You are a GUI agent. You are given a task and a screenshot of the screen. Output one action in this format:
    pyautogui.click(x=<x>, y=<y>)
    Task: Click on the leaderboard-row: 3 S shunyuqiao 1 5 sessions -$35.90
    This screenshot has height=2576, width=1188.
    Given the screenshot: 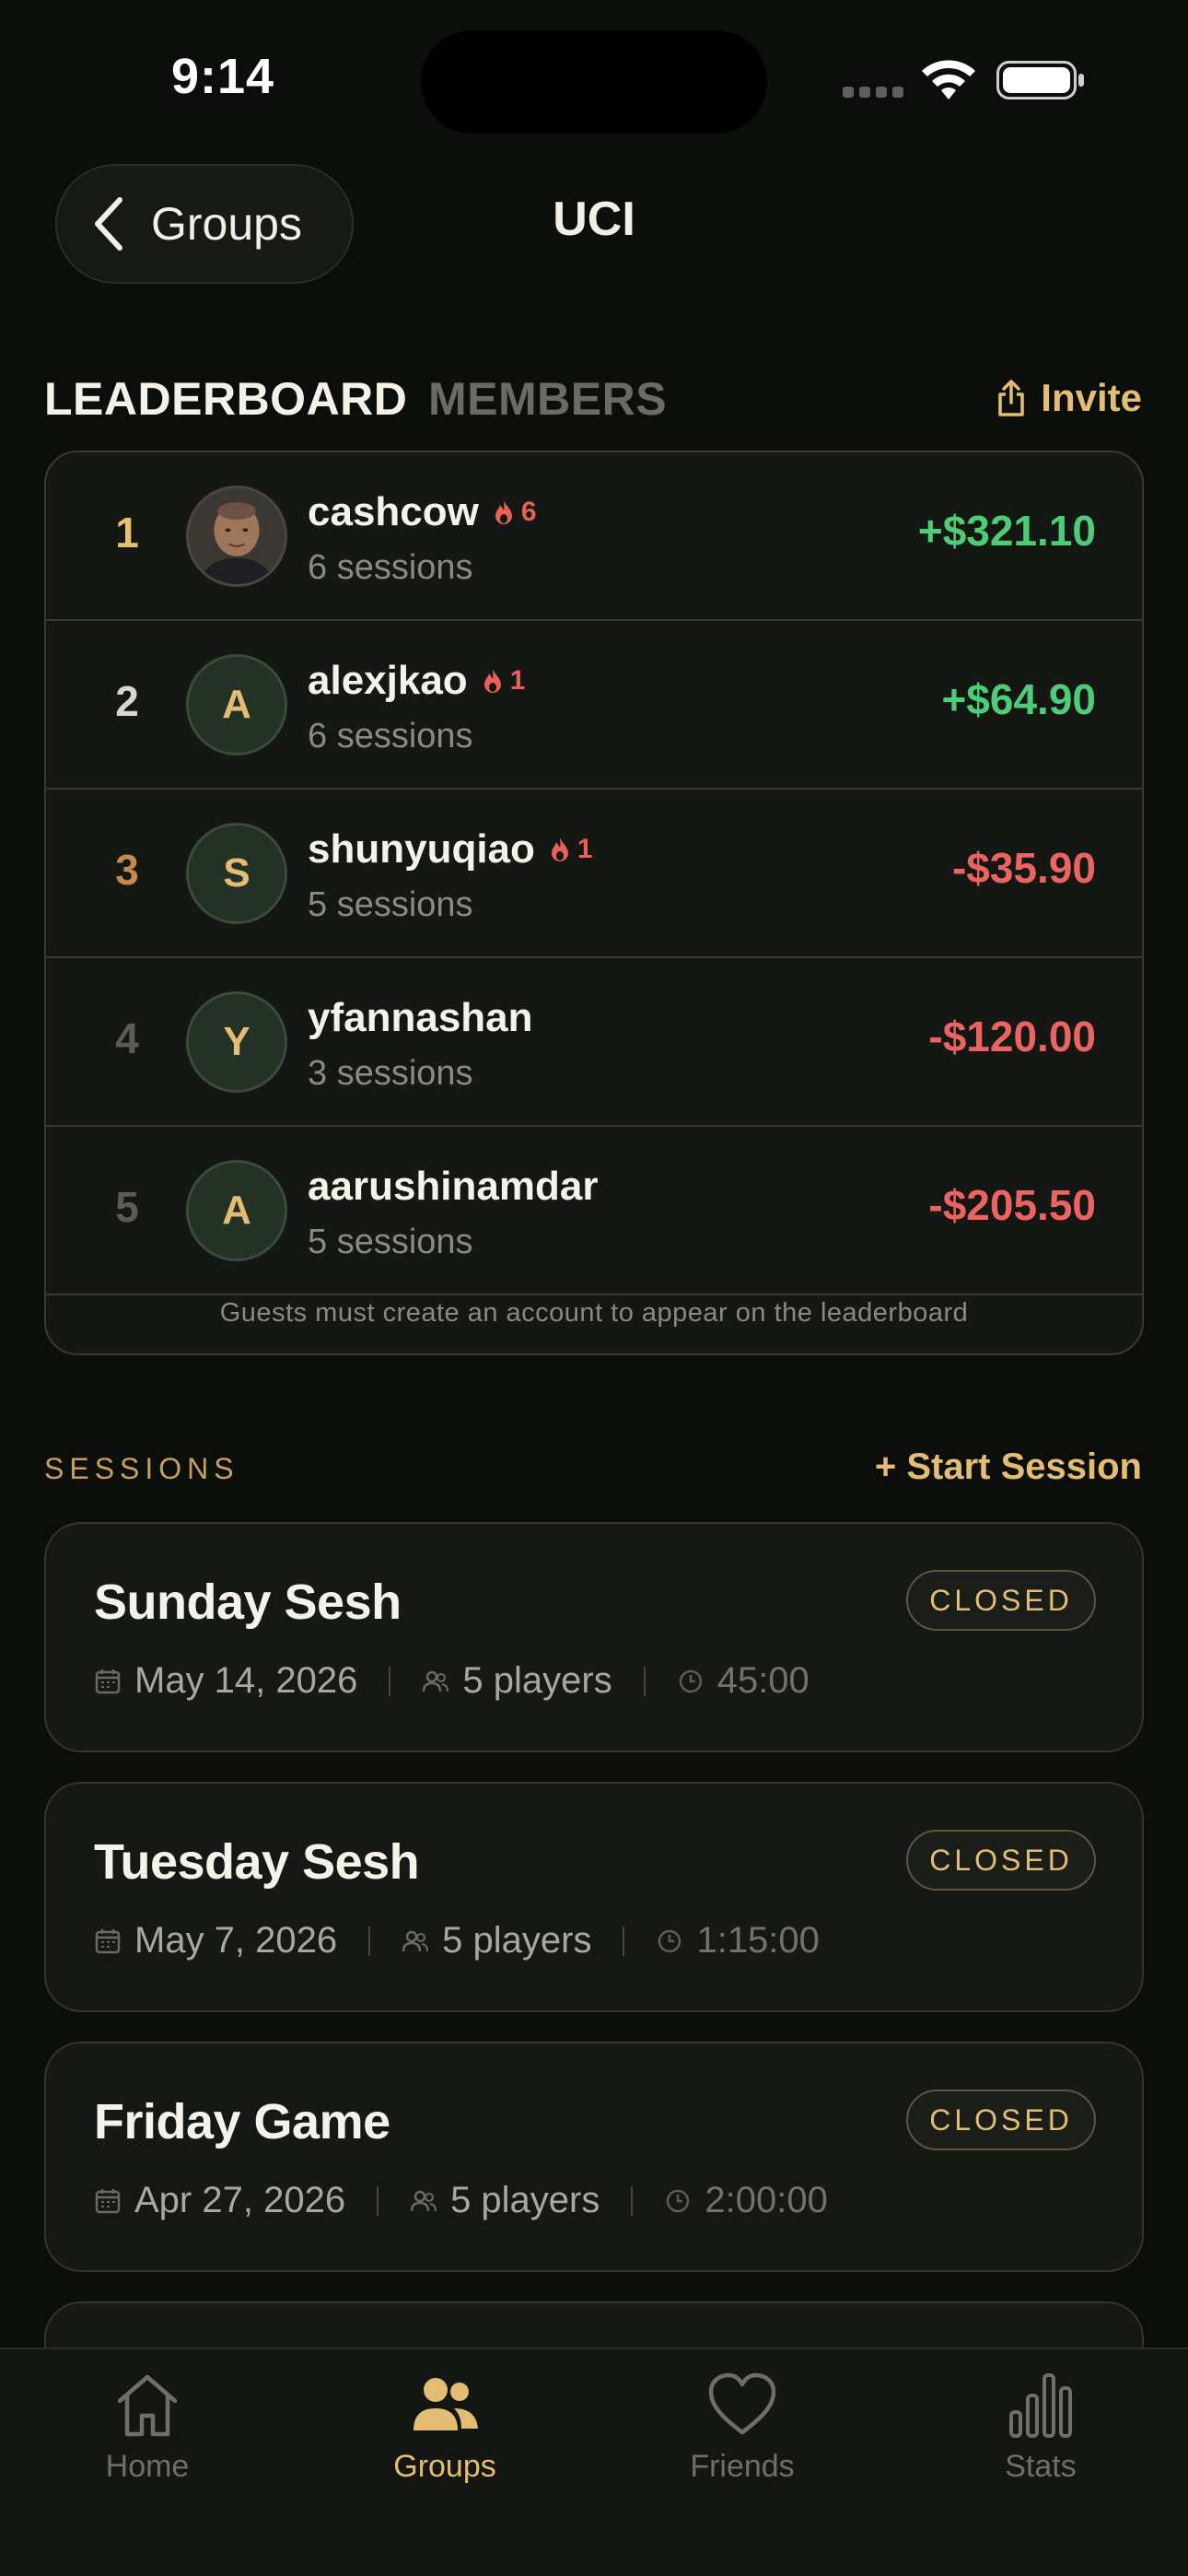 What is the action you would take?
    pyautogui.click(x=594, y=874)
    